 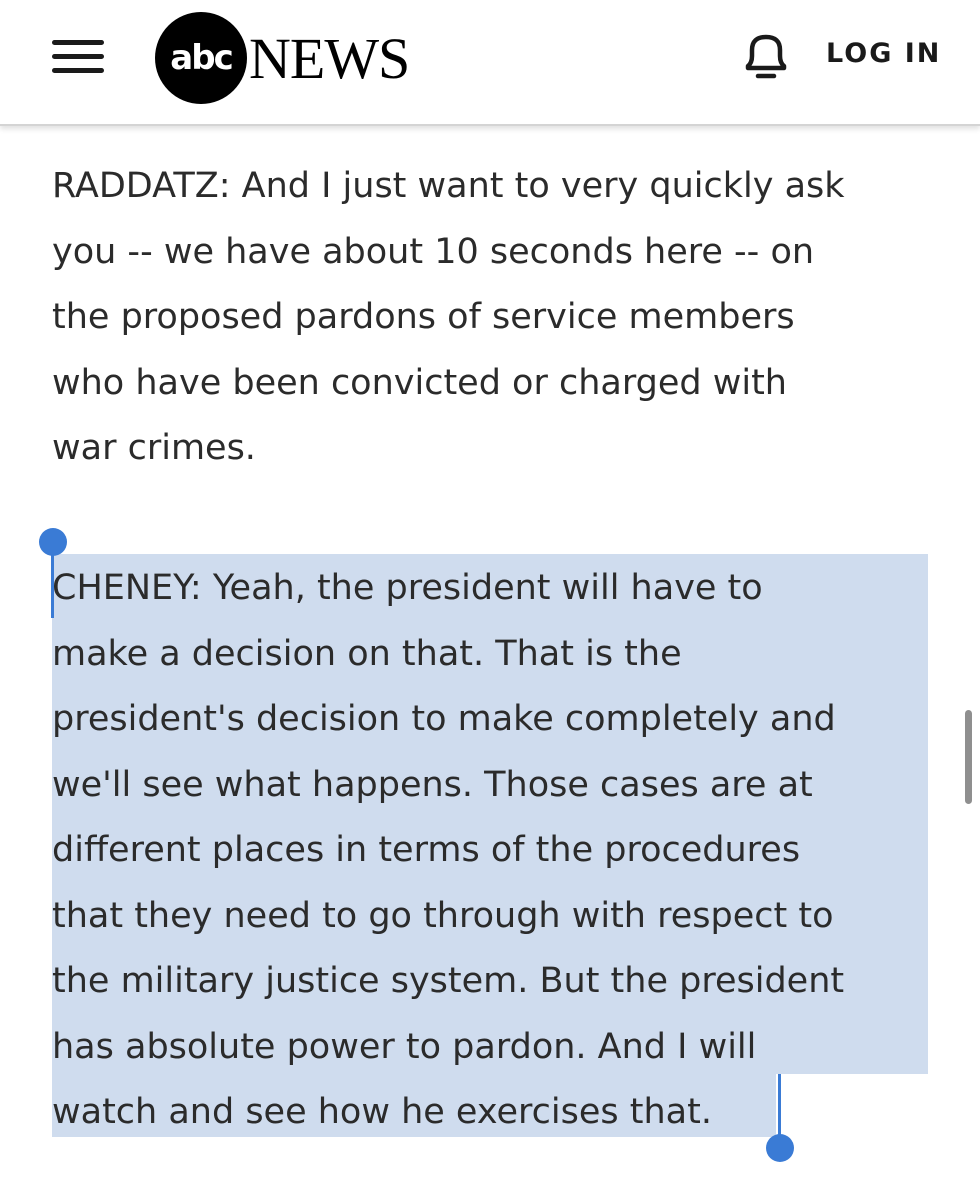 I want to click on selection-start-handle, so click(x=53, y=542).